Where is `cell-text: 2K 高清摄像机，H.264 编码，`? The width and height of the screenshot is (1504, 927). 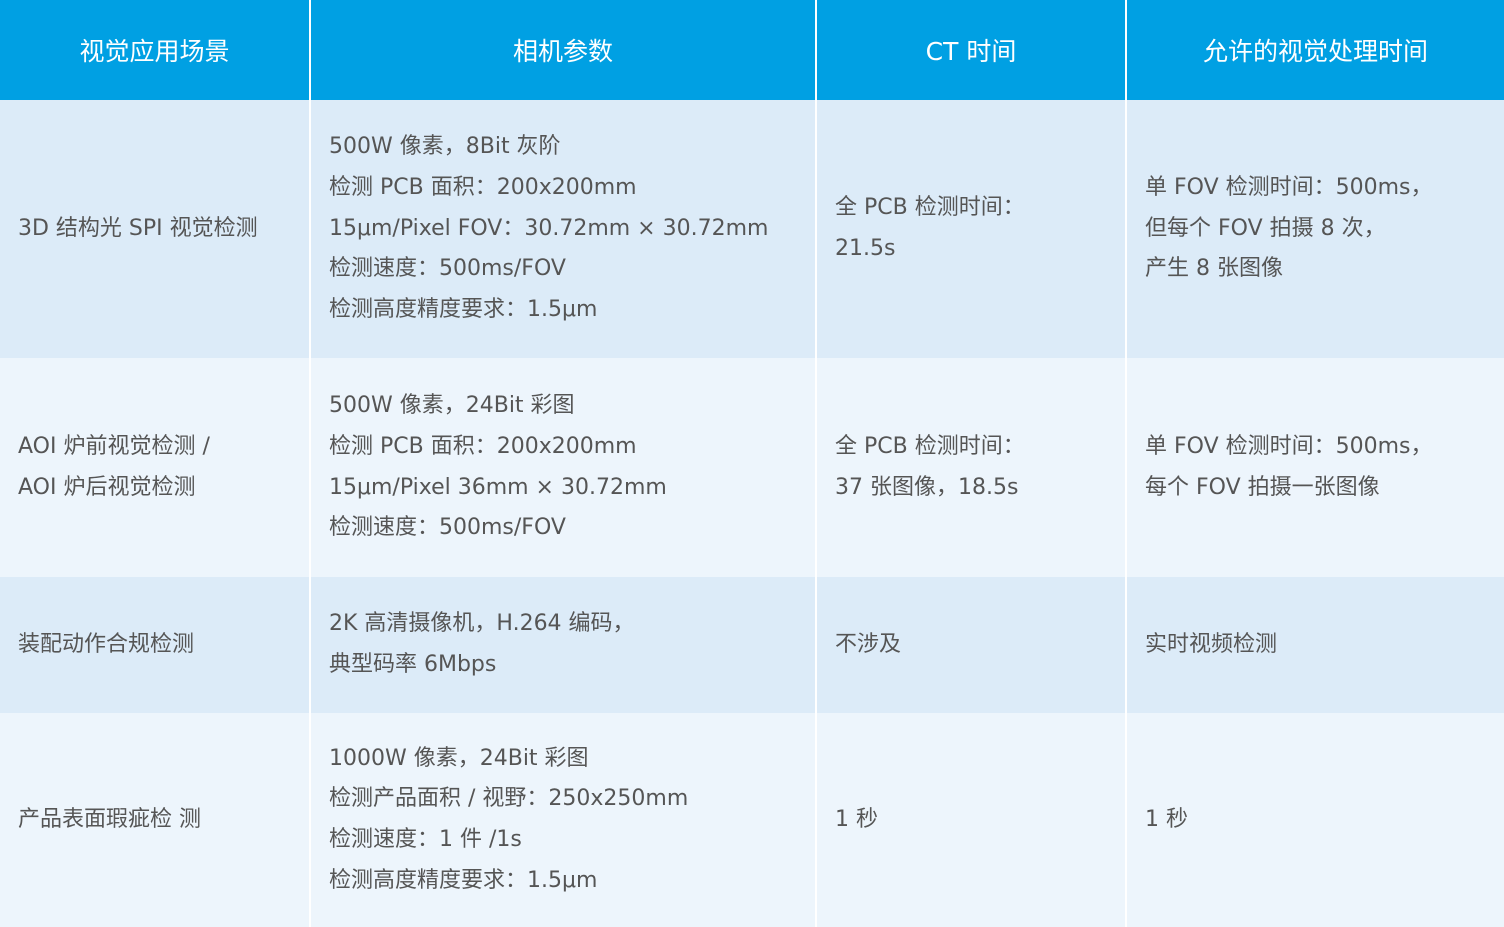 cell-text: 2K 高清摄像机，H.264 编码， is located at coordinates (482, 624).